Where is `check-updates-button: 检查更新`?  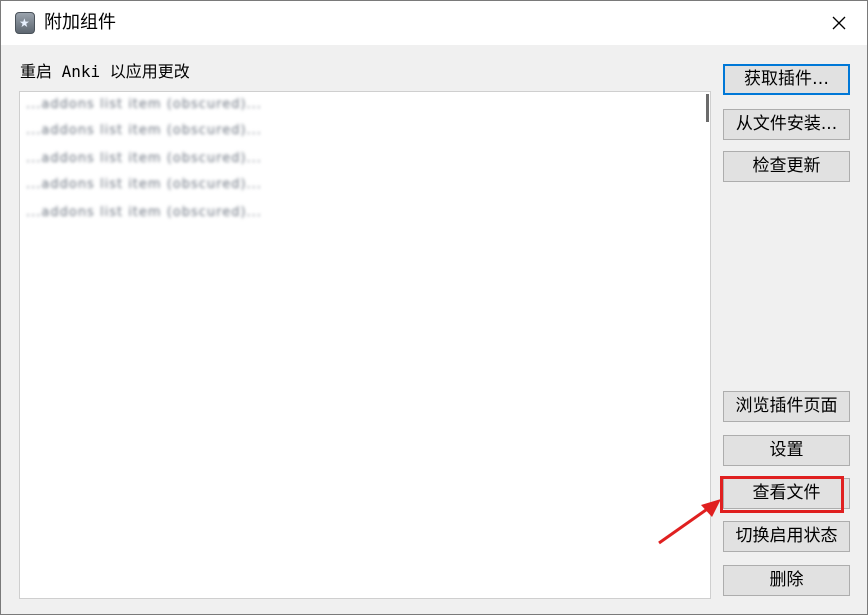
check-updates-button: 检查更新 is located at coordinates (786, 166).